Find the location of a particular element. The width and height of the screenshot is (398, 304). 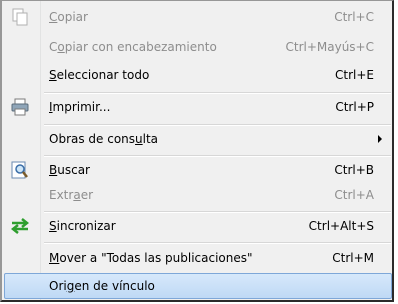

menu-item-label: Extraer is located at coordinates (71, 195).